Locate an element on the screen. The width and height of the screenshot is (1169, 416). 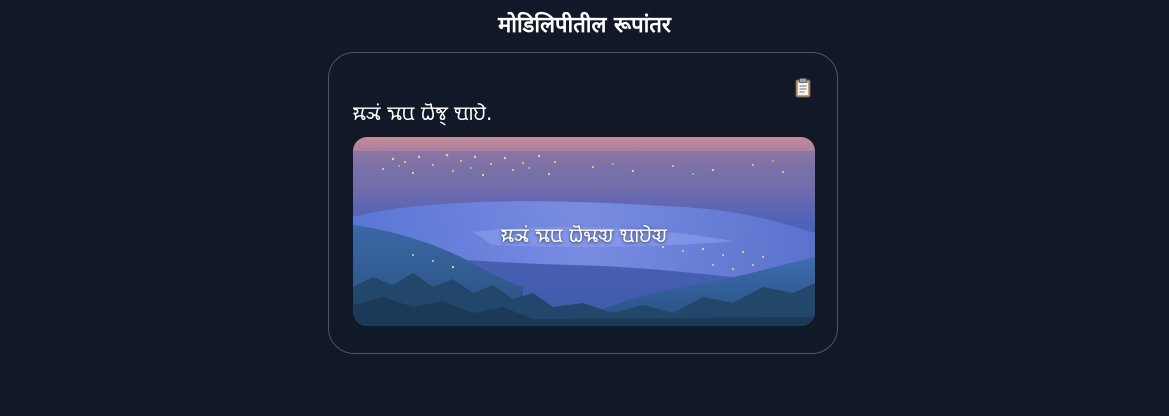
clipboard-icon is located at coordinates (803, 88).